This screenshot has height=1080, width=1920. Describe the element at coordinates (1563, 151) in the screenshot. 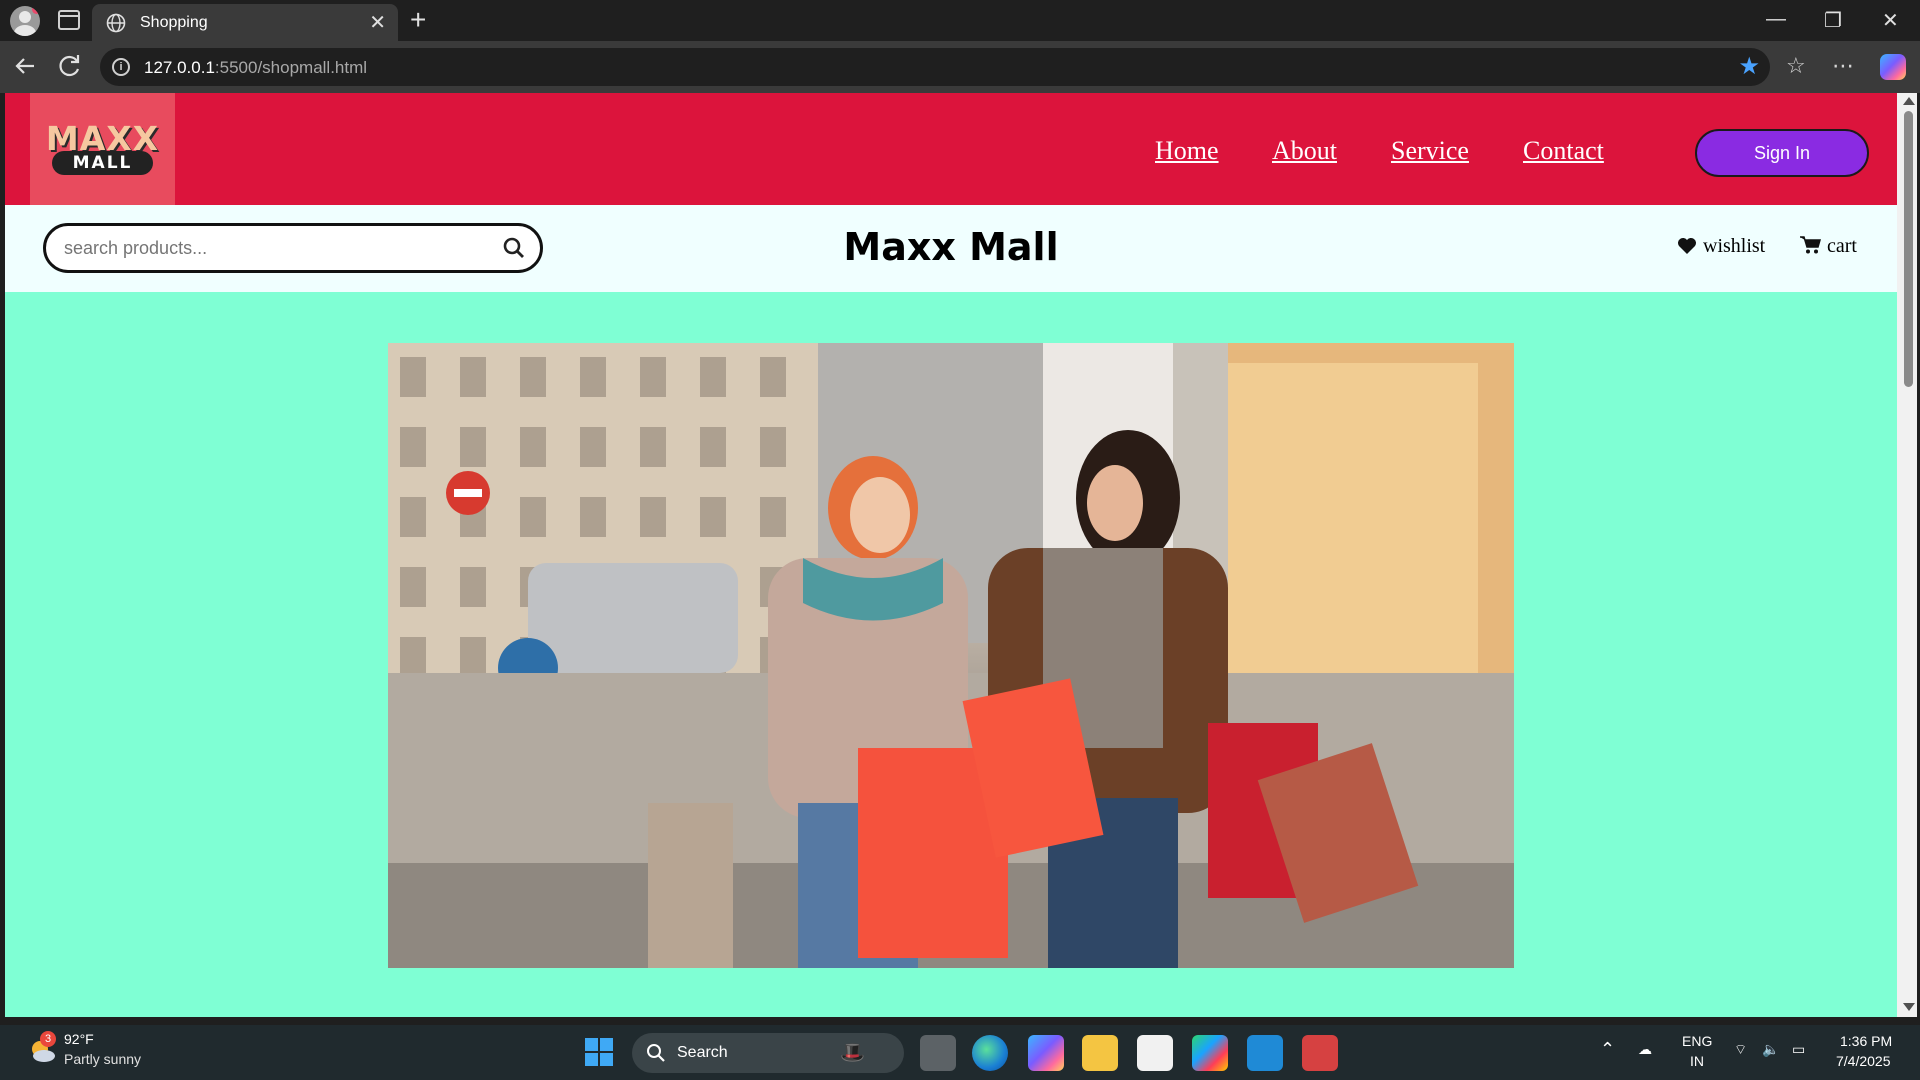

I see `nav-contact-link: Contact` at that location.